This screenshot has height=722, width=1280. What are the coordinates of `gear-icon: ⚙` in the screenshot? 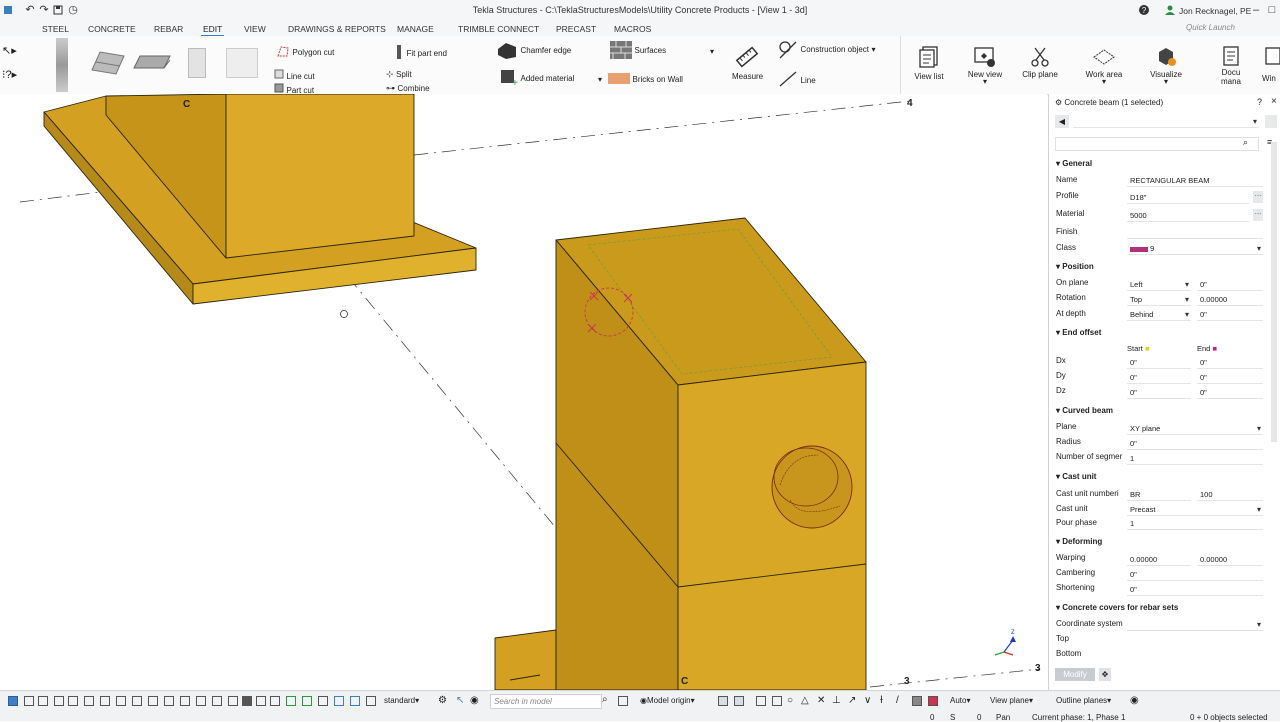 It's located at (1058, 102).